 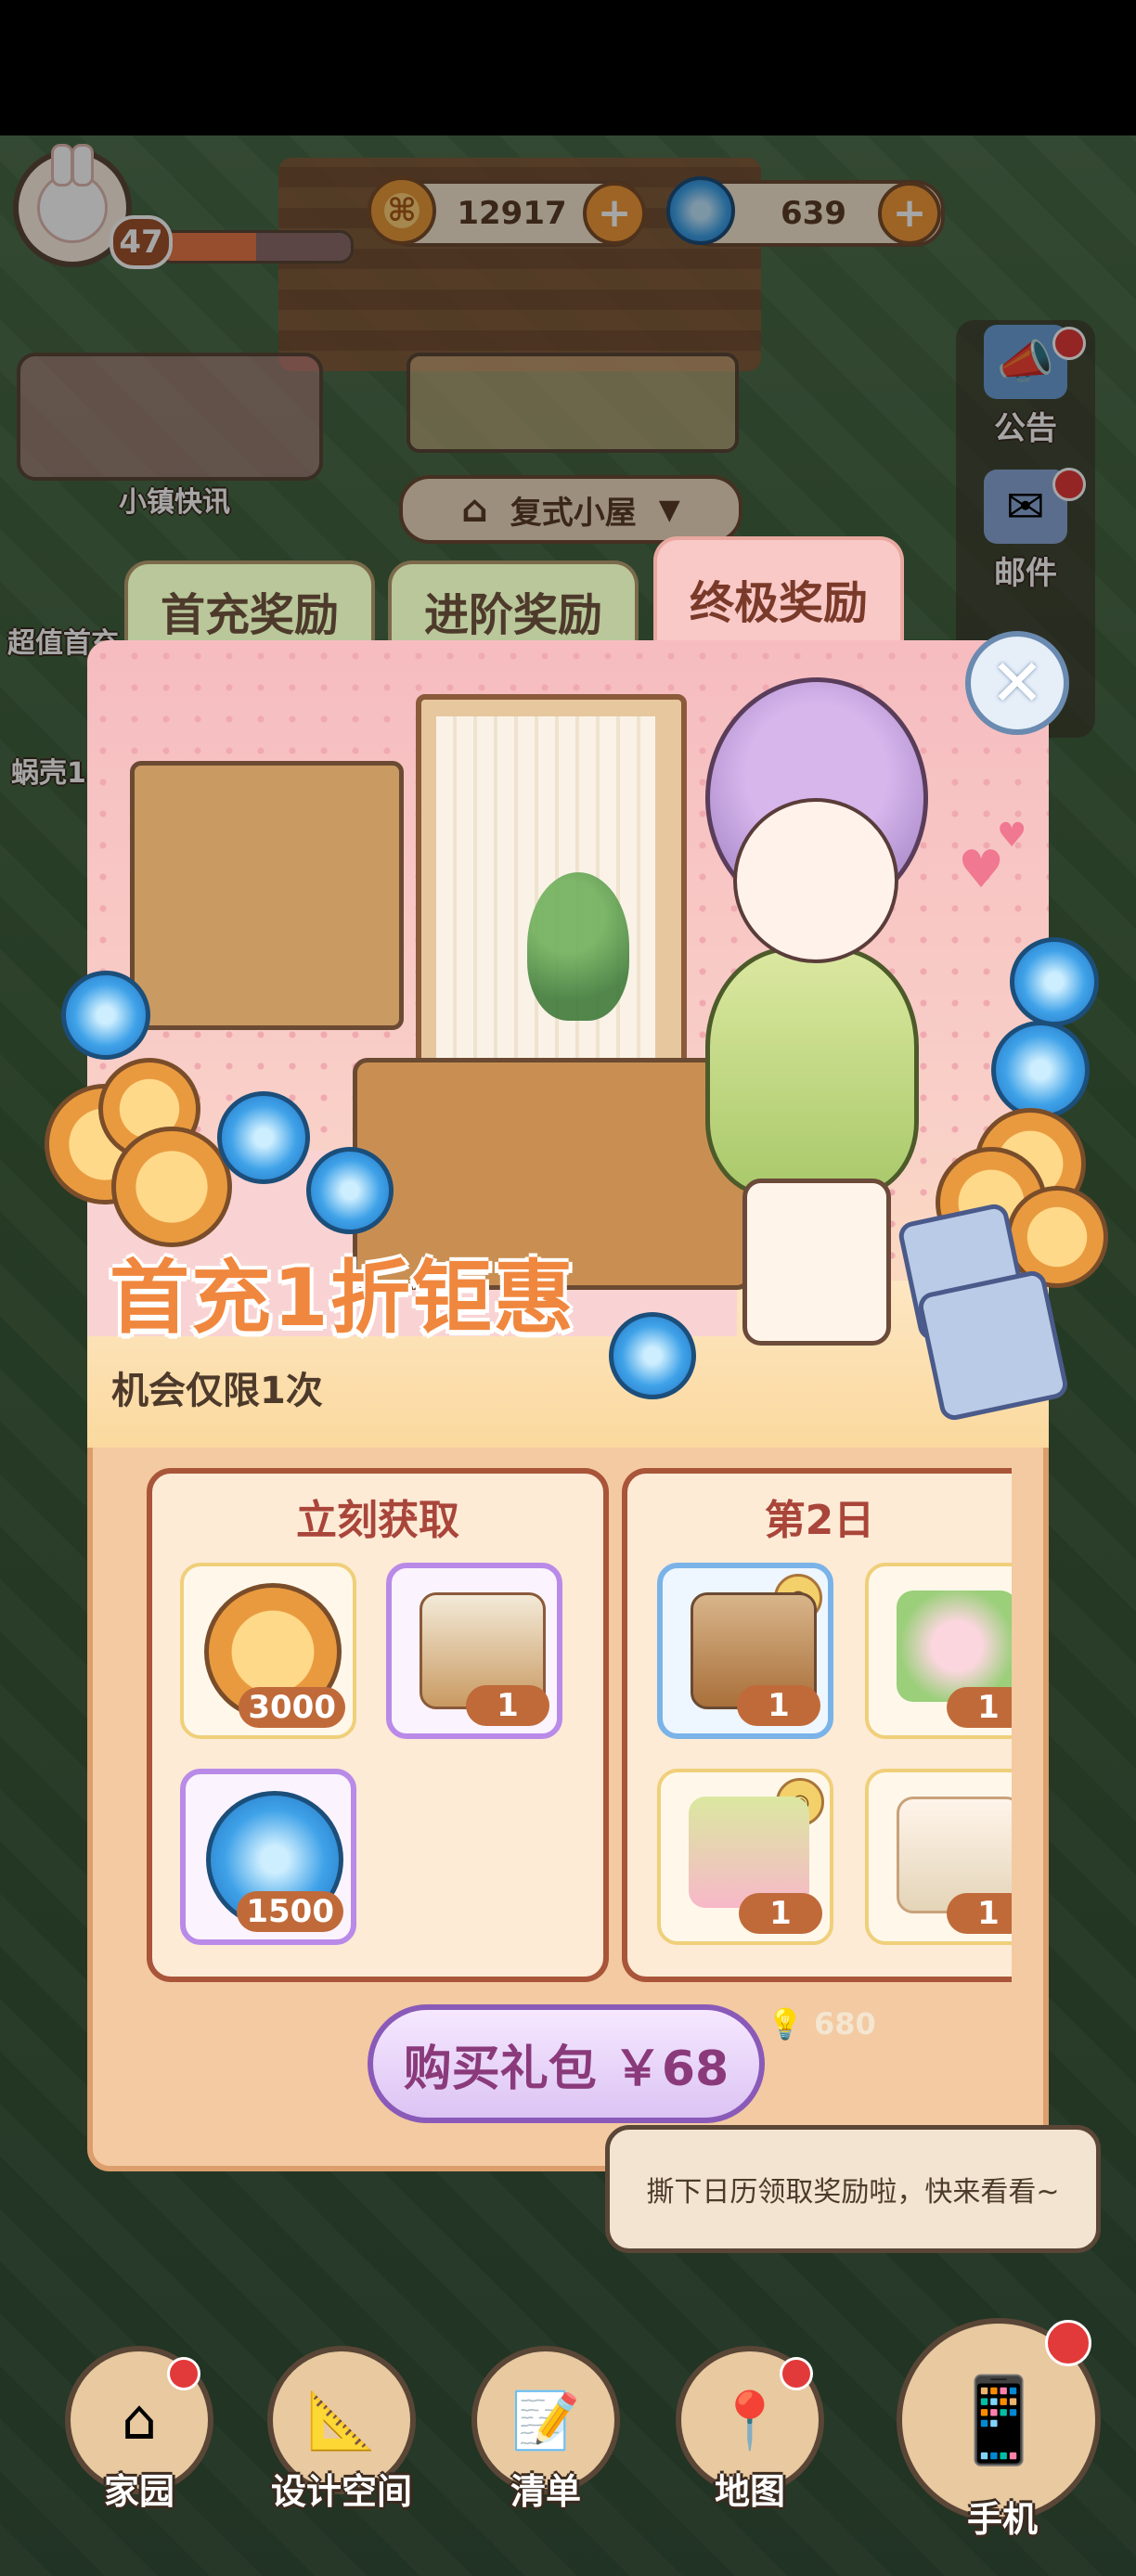 What do you see at coordinates (993, 1345) in the screenshot?
I see `blueprint-scroll-icon` at bounding box center [993, 1345].